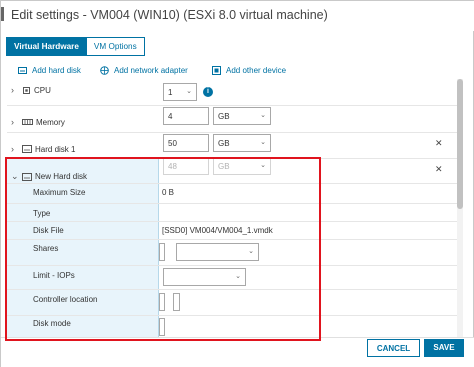 This screenshot has width=474, height=367. Describe the element at coordinates (176, 302) in the screenshot. I see `controller-slot-select` at that location.